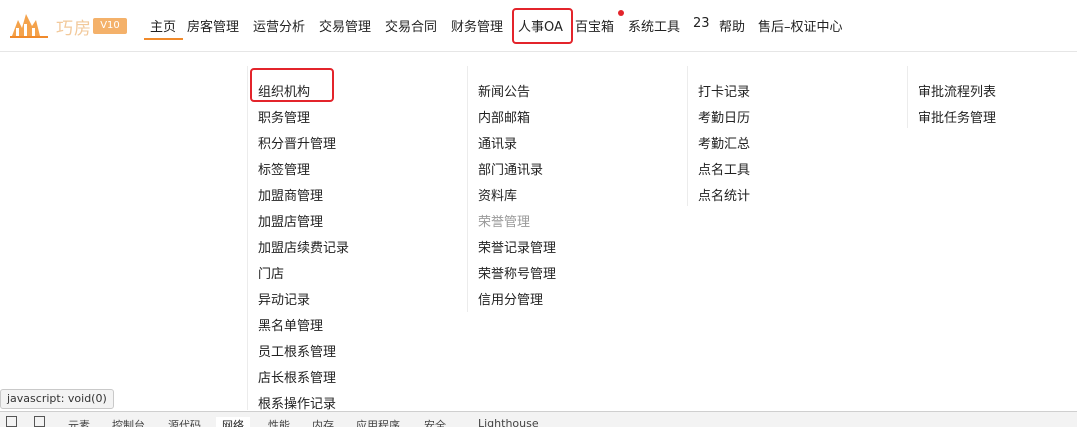 This screenshot has width=1077, height=427. I want to click on menu-honor-titles: 荣誉称号管理, so click(517, 272).